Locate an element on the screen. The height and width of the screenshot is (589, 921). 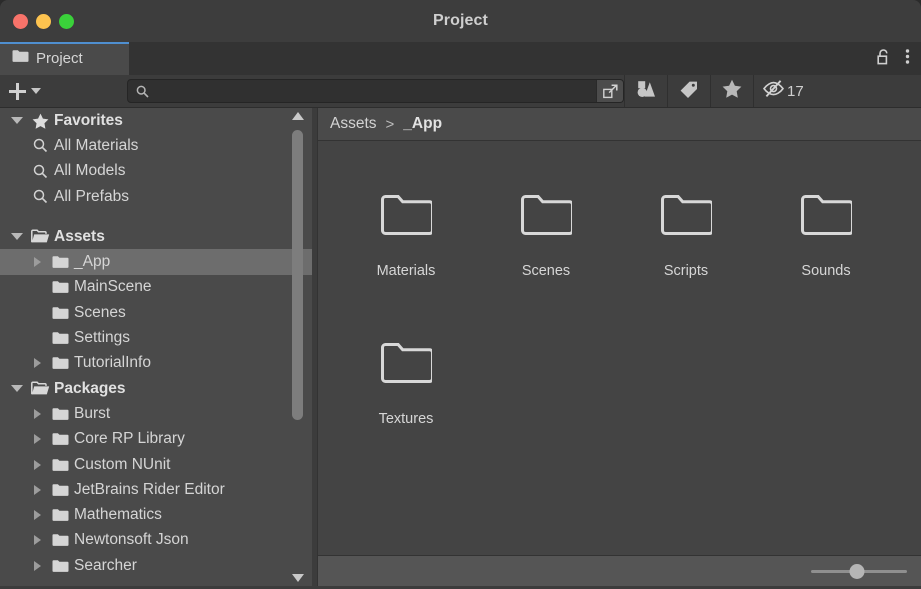
zoom-slider is located at coordinates (859, 571).